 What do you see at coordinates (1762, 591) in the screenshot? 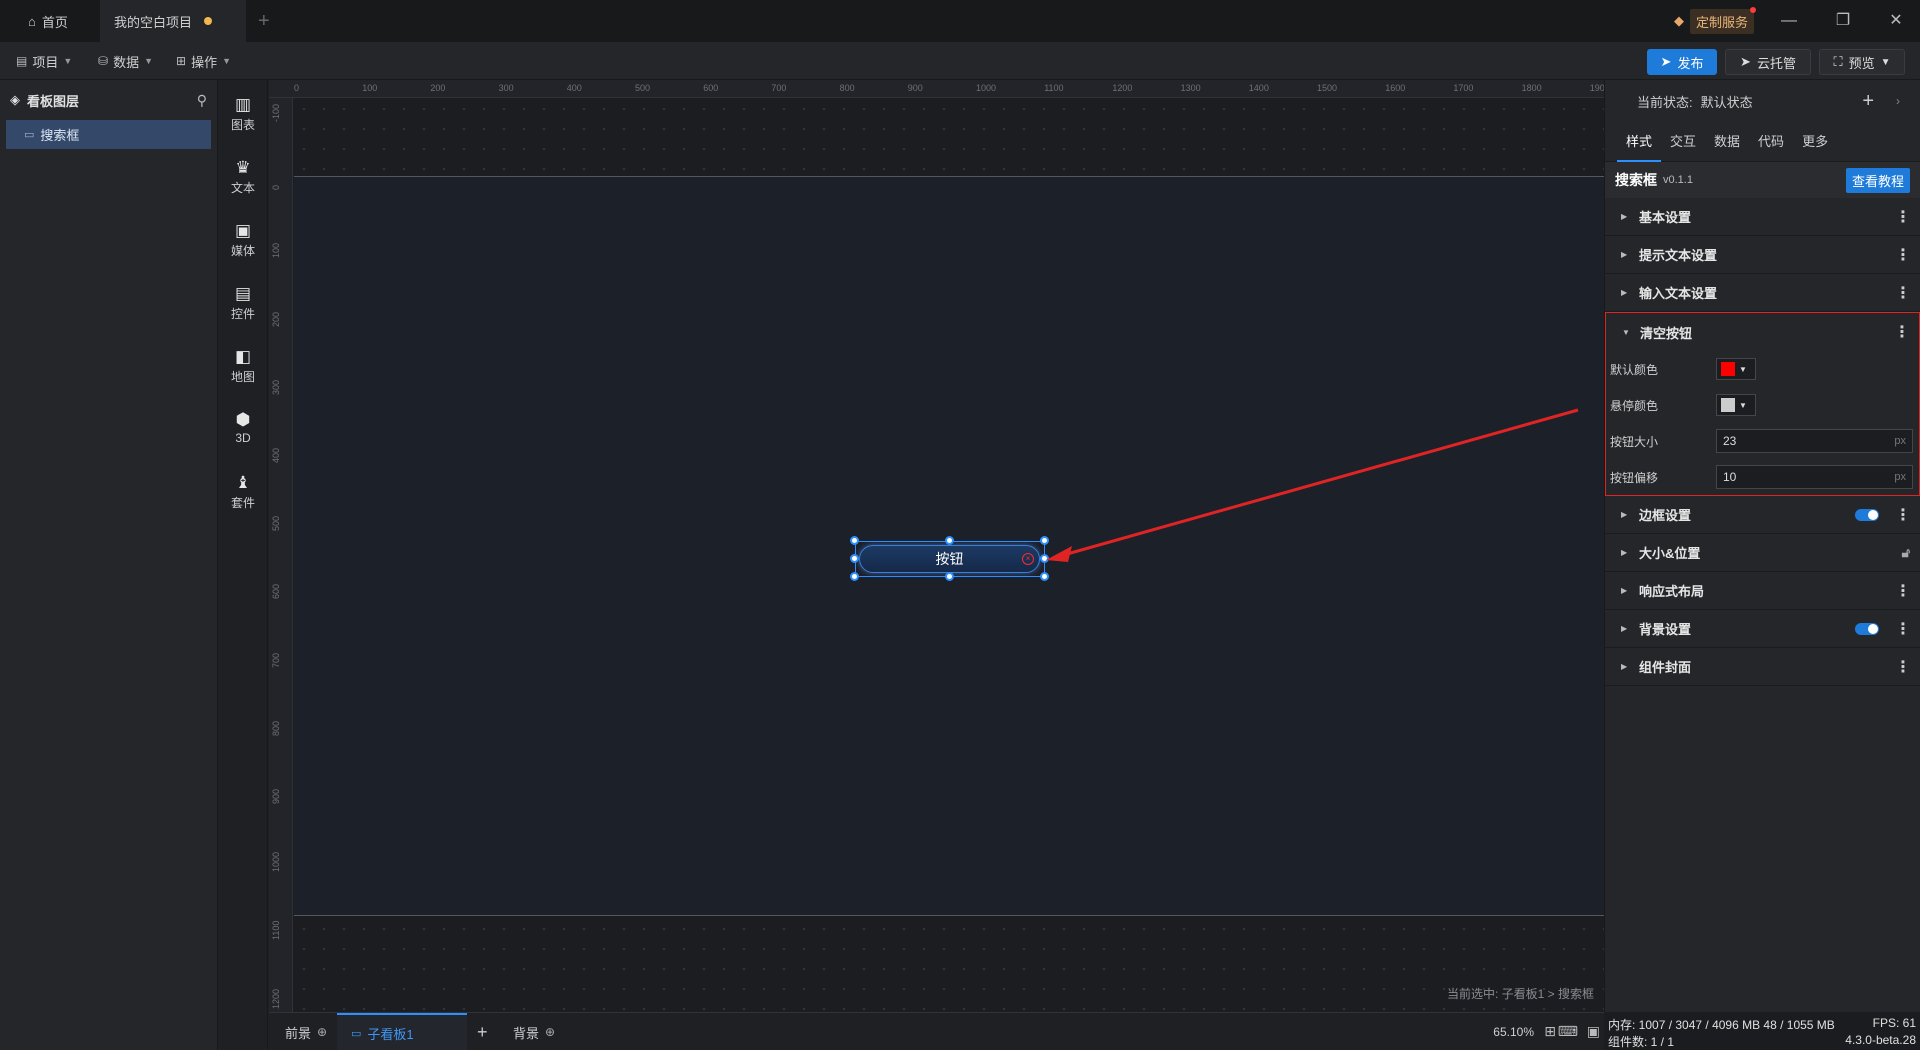
I see `section-responsive: ▶ 响应式布局 ⋮` at bounding box center [1762, 591].